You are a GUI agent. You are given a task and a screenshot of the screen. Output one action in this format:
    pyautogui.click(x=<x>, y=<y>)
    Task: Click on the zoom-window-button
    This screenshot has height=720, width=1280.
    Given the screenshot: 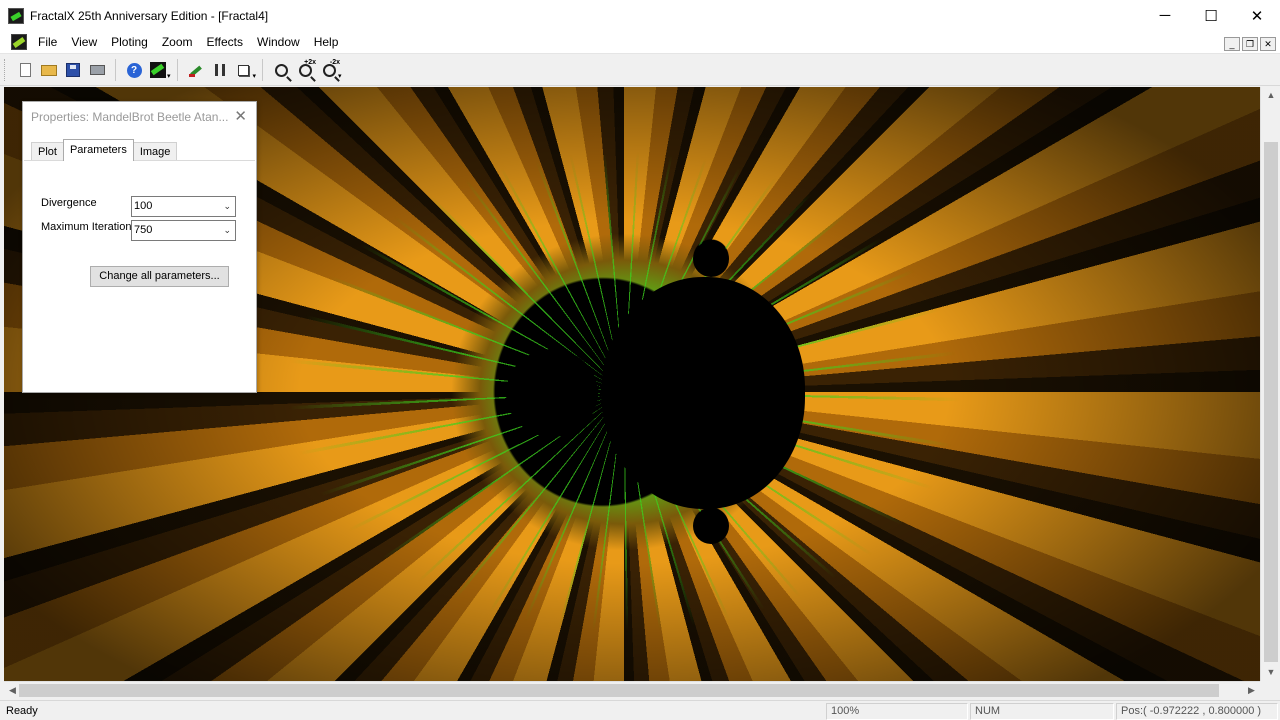 What is the action you would take?
    pyautogui.click(x=281, y=70)
    